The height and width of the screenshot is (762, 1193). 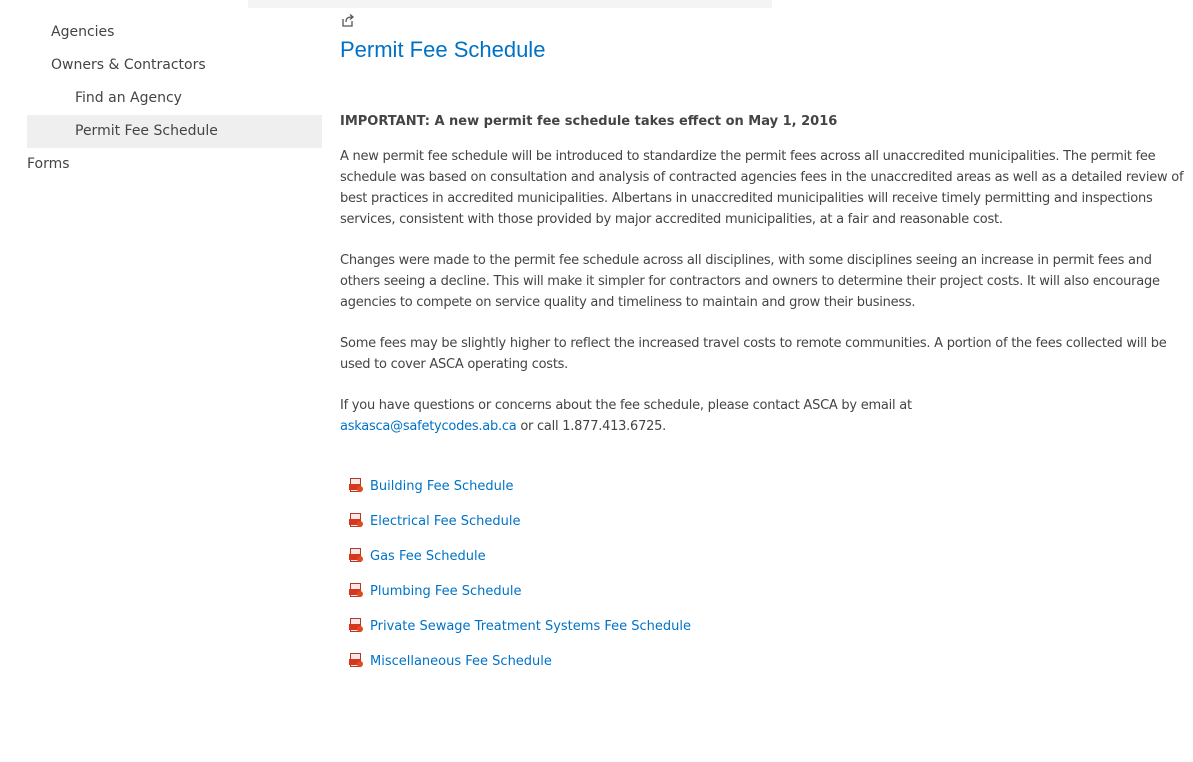 I want to click on sidebar-item-forms: Forms, so click(x=174, y=164).